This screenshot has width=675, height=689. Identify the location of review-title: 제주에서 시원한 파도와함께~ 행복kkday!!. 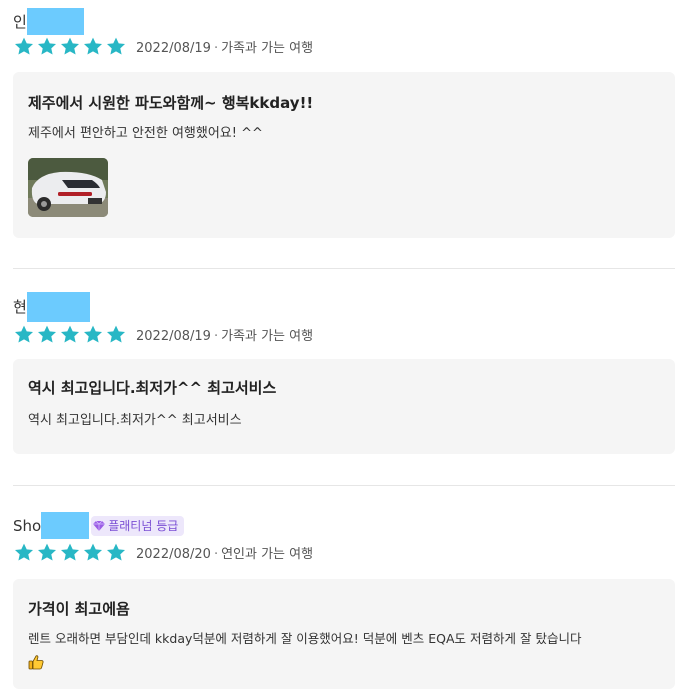
(171, 103).